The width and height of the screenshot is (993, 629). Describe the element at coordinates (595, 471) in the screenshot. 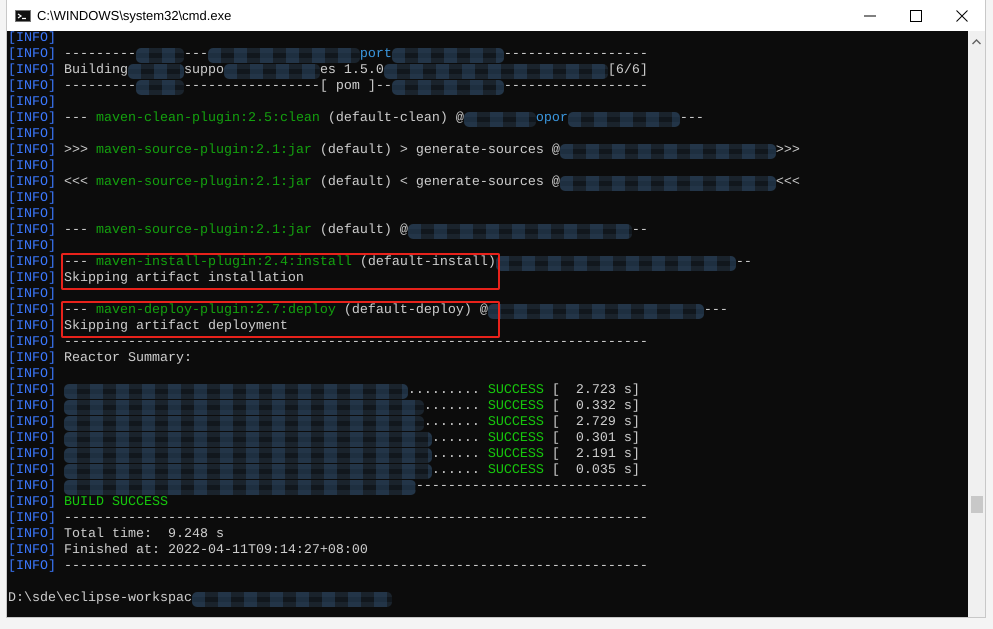

I see `log-text: [ 0.035 s]` at that location.